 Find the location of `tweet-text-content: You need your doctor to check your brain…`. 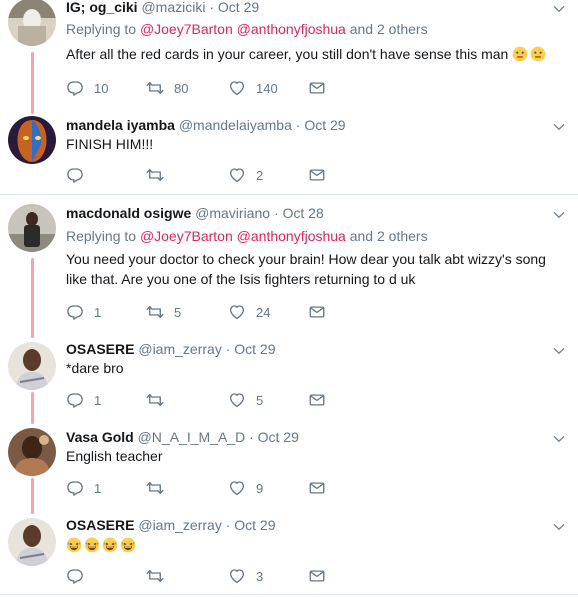

tweet-text-content: You need your doctor to check your brain… is located at coordinates (306, 269).